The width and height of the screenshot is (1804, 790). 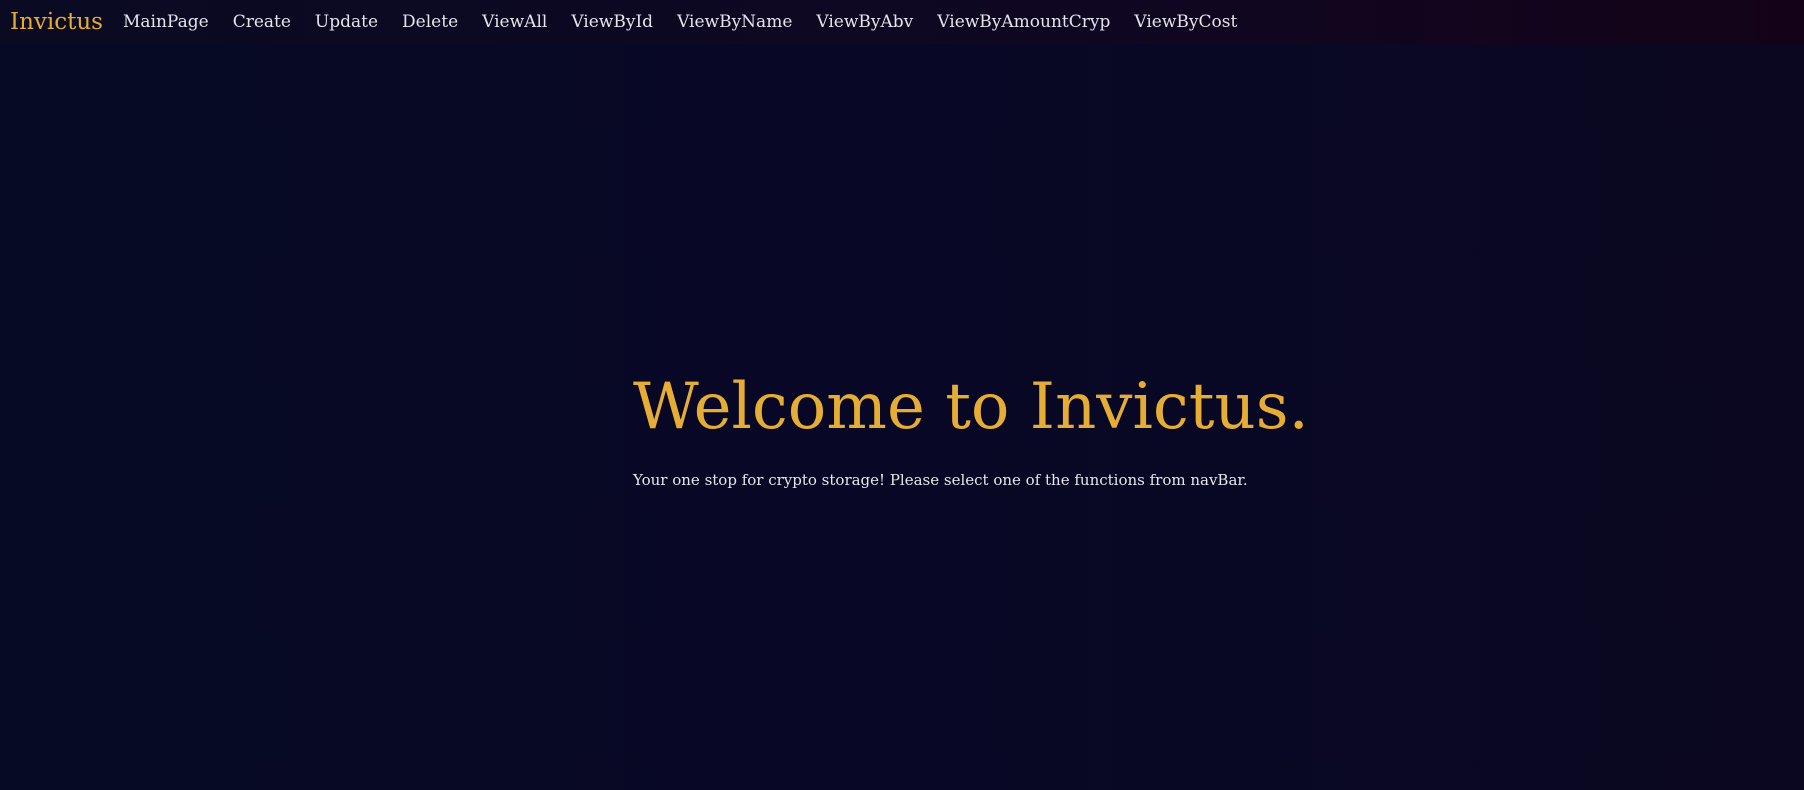 What do you see at coordinates (430, 22) in the screenshot?
I see `nav-link-delete: Delete` at bounding box center [430, 22].